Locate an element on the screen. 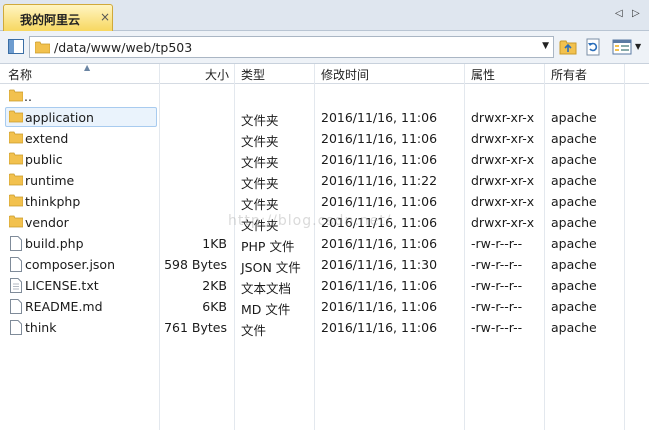  col-size: 大小 is located at coordinates (217, 75).